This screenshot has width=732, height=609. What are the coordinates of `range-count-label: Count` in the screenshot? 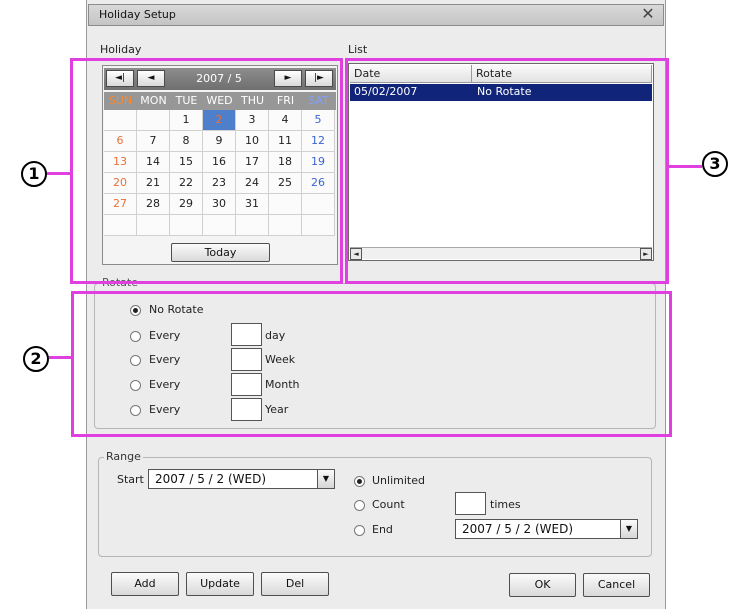 It's located at (388, 504).